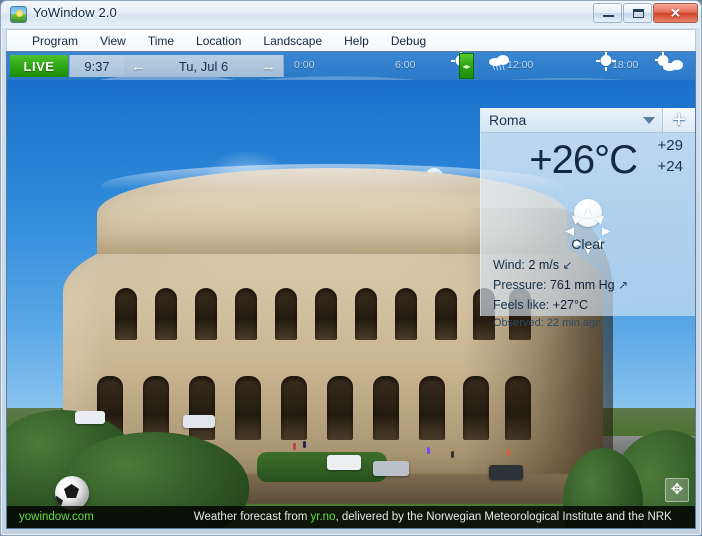 Image resolution: width=702 pixels, height=536 pixels. I want to click on detail-feels-like-value: +27°C, so click(570, 305).